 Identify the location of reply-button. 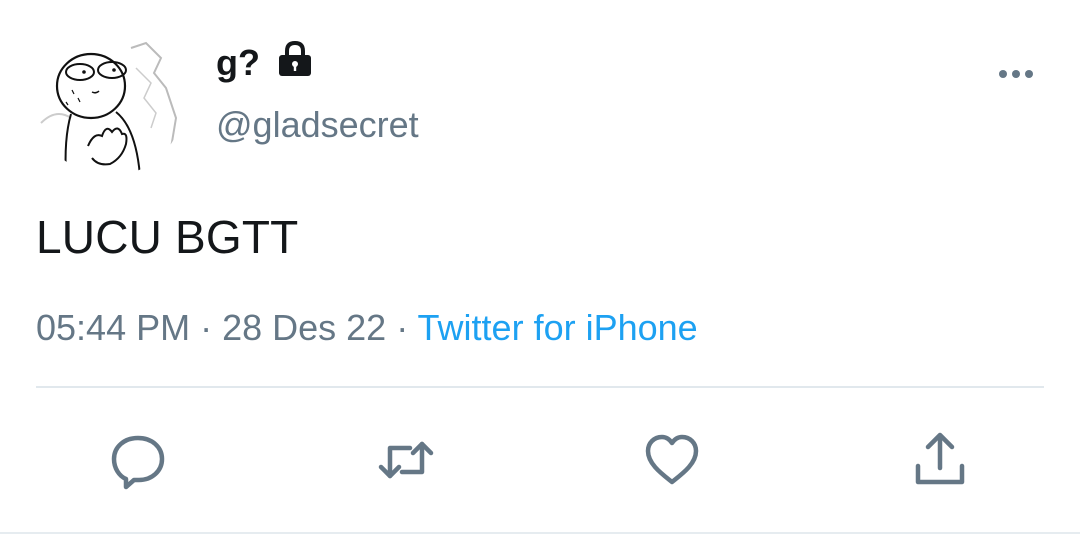
(138, 460).